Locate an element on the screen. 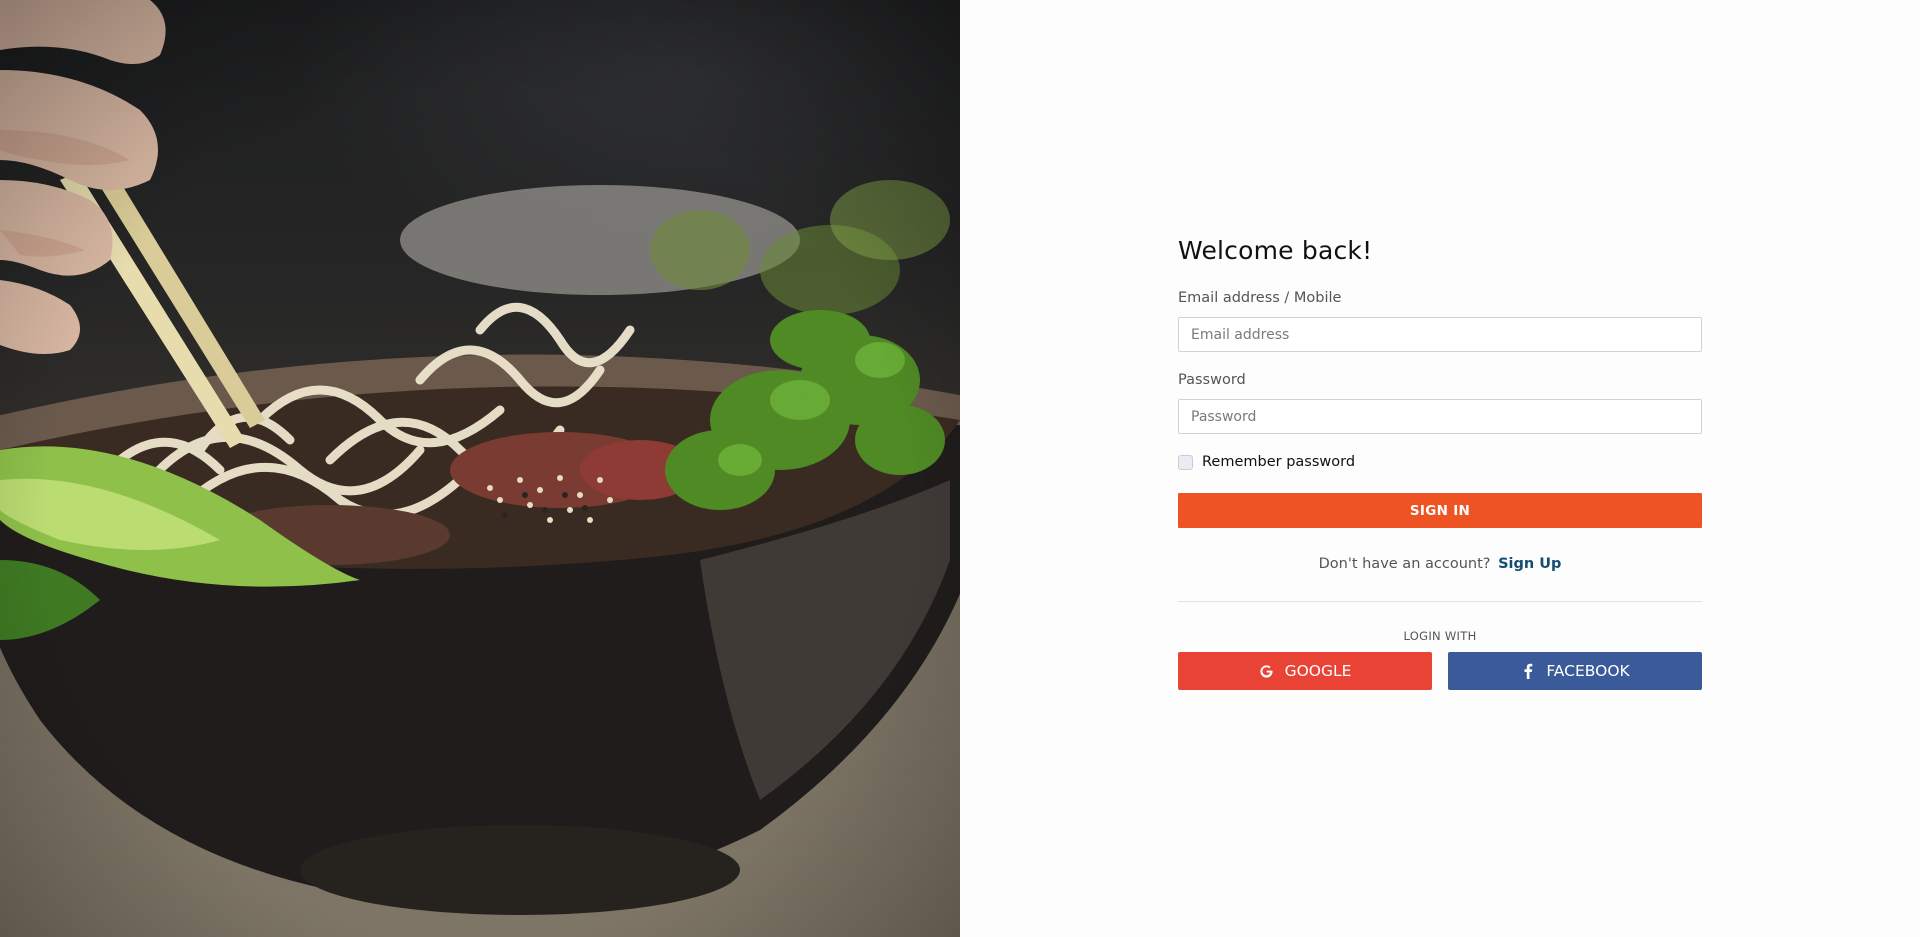 This screenshot has width=1920, height=937. email-label: Email address / Mobile is located at coordinates (1260, 298).